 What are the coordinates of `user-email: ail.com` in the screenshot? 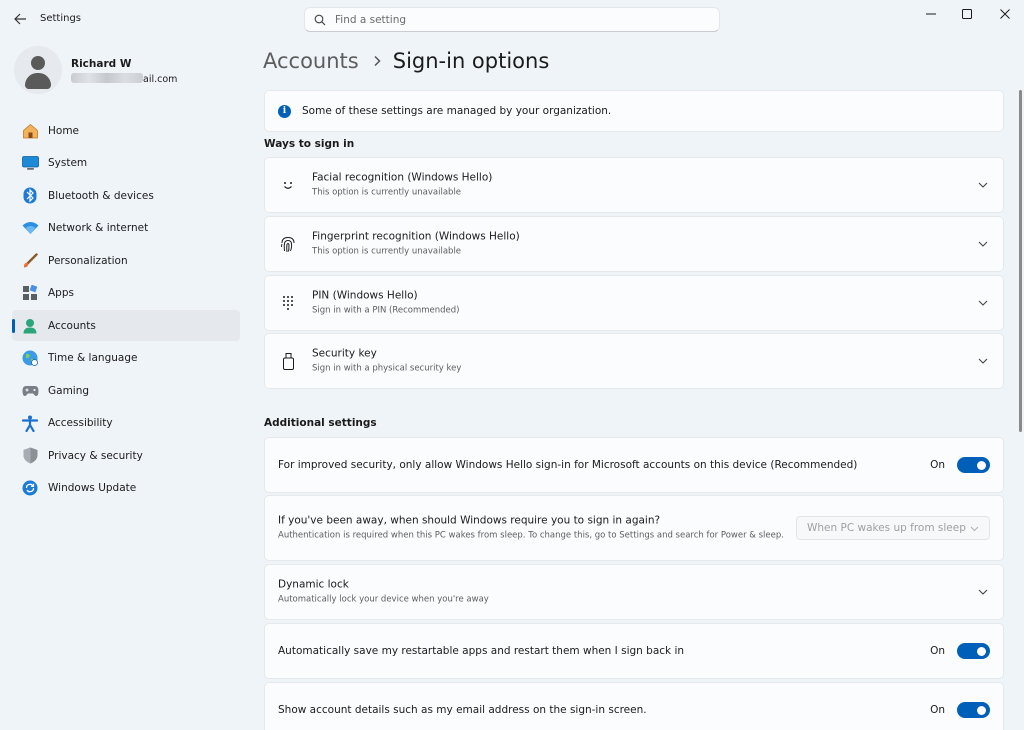 It's located at (124, 79).